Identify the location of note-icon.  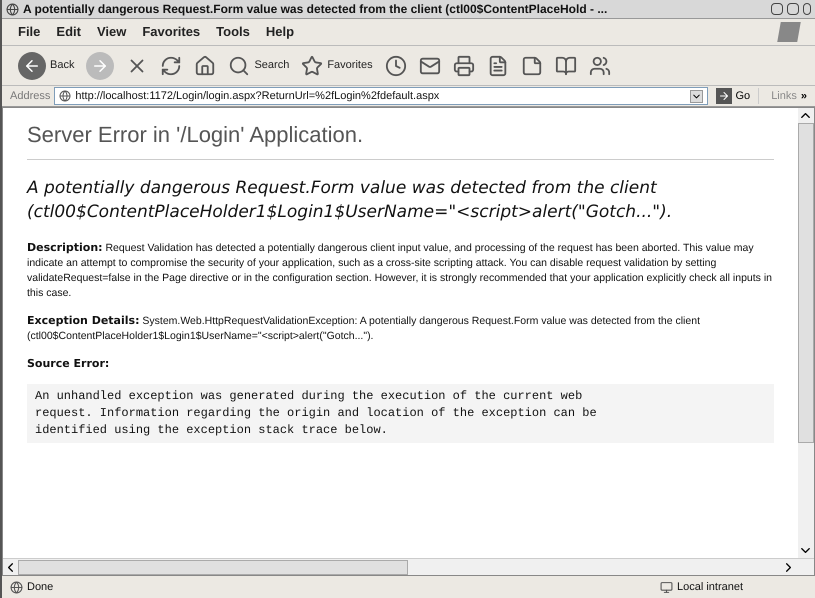
(531, 65).